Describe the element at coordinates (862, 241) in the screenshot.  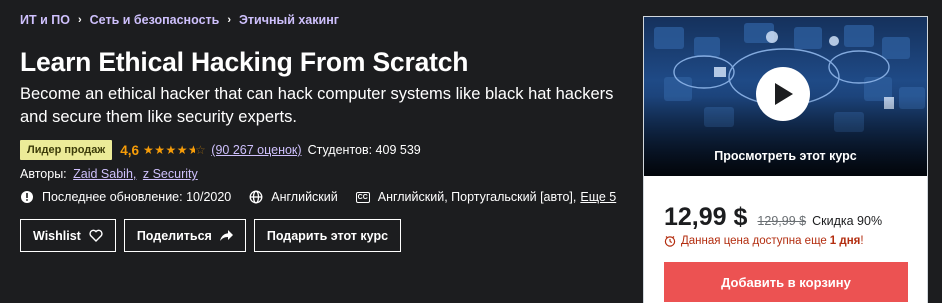
I see `timer-end: !` at that location.